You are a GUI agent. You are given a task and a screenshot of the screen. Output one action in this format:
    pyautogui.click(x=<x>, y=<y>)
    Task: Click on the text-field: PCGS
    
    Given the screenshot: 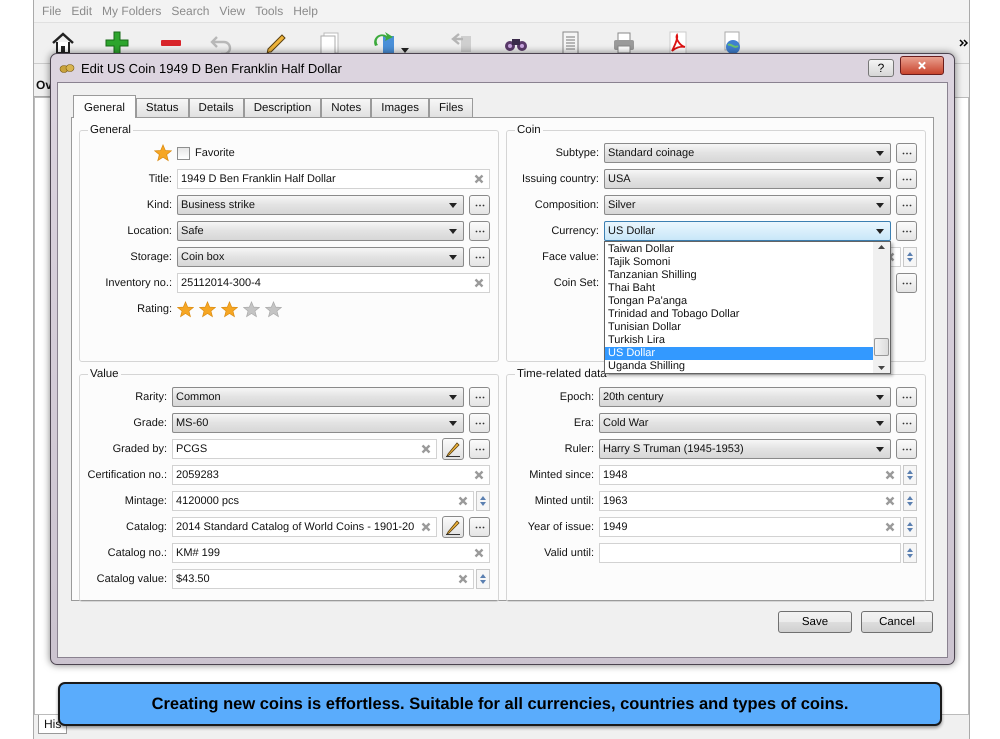 What is the action you would take?
    pyautogui.click(x=304, y=449)
    